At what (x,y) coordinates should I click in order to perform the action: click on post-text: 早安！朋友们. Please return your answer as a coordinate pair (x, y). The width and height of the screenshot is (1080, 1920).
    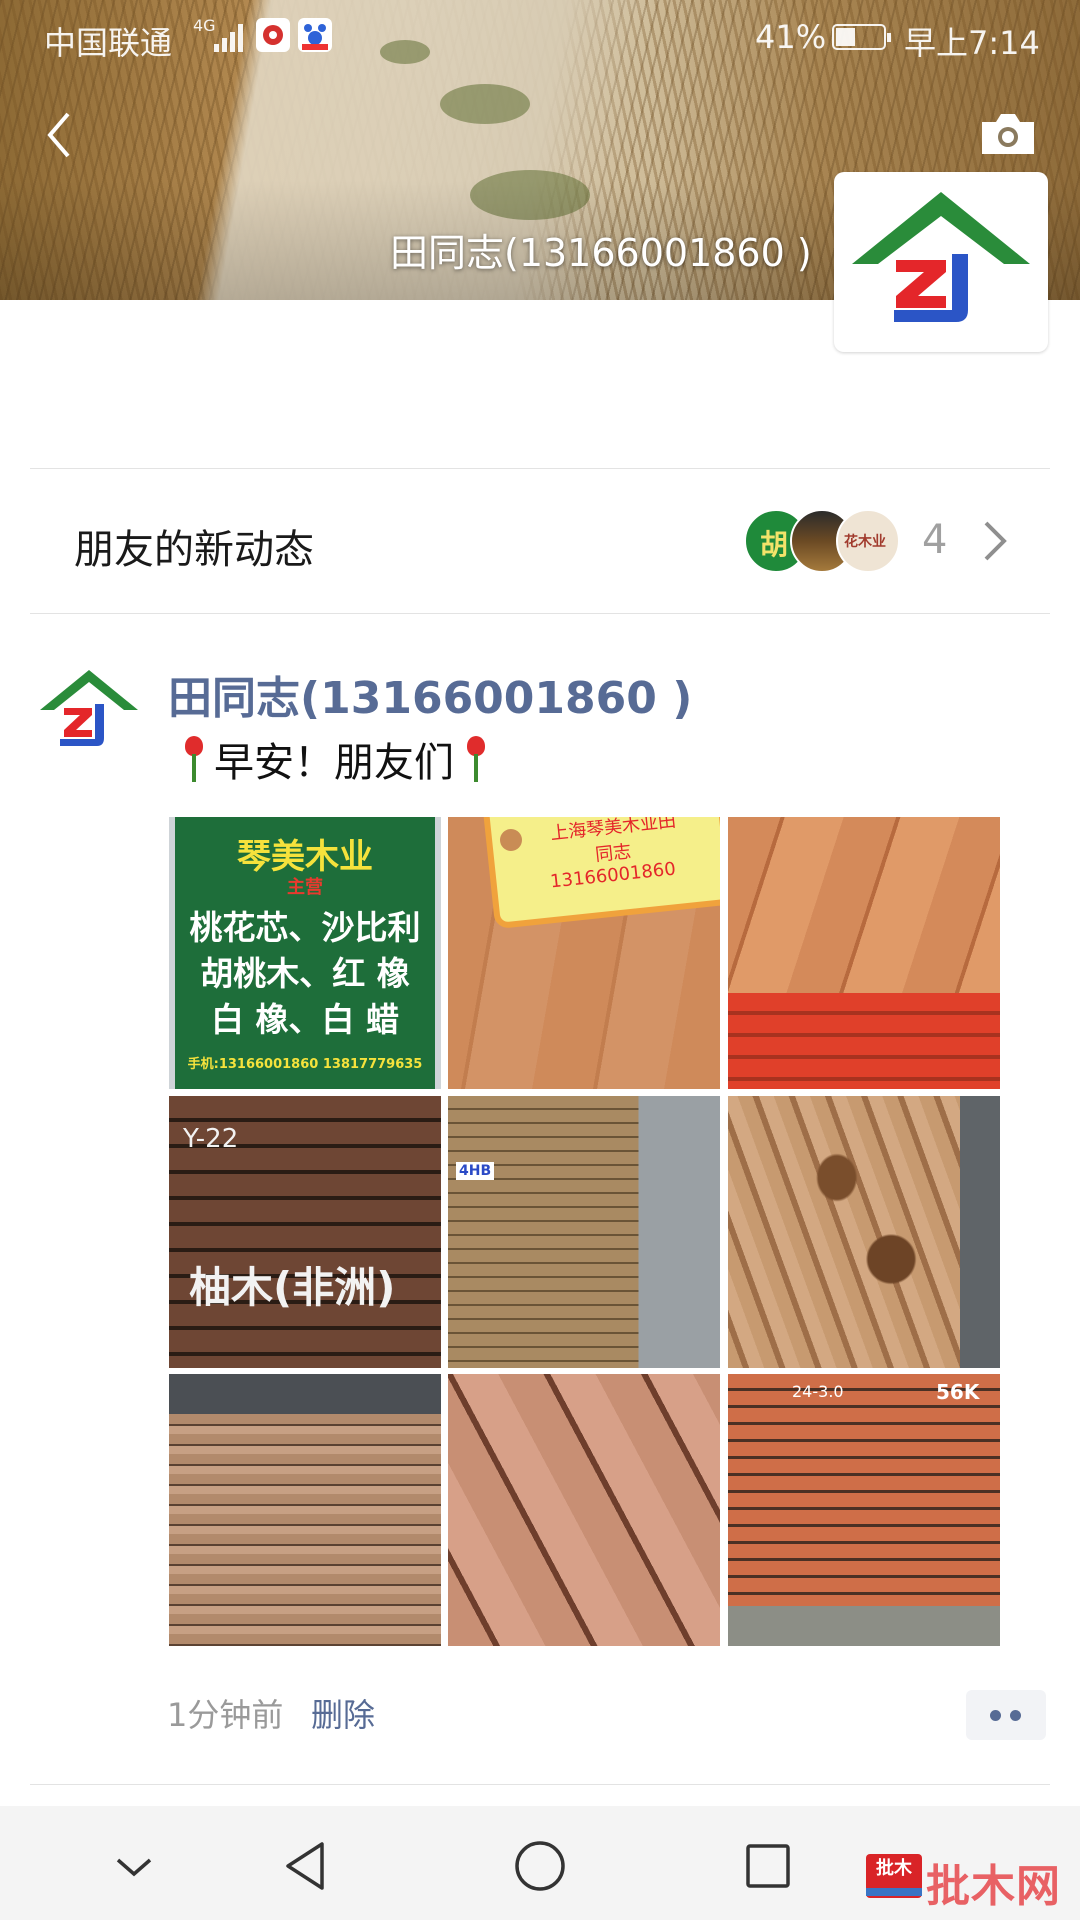
    Looking at the image, I should click on (334, 759).